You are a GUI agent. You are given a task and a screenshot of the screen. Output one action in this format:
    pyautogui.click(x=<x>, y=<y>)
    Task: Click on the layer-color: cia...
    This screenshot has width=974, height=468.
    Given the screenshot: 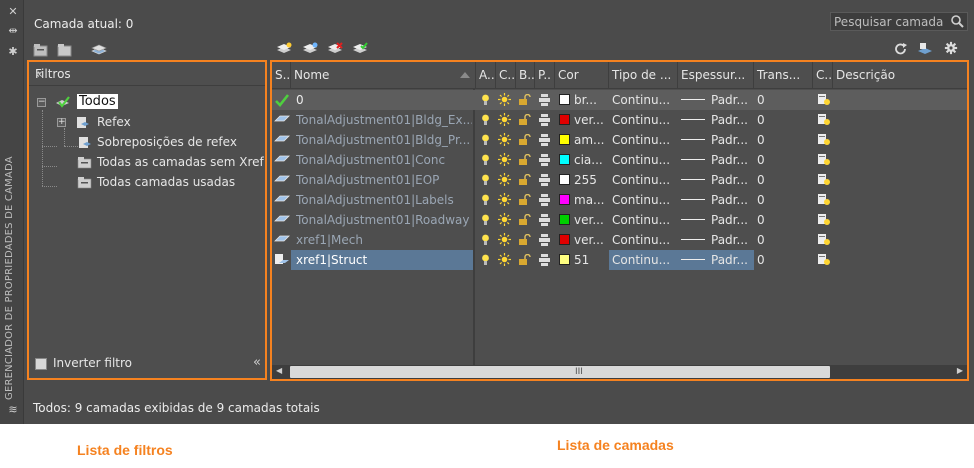 What is the action you would take?
    pyautogui.click(x=584, y=160)
    